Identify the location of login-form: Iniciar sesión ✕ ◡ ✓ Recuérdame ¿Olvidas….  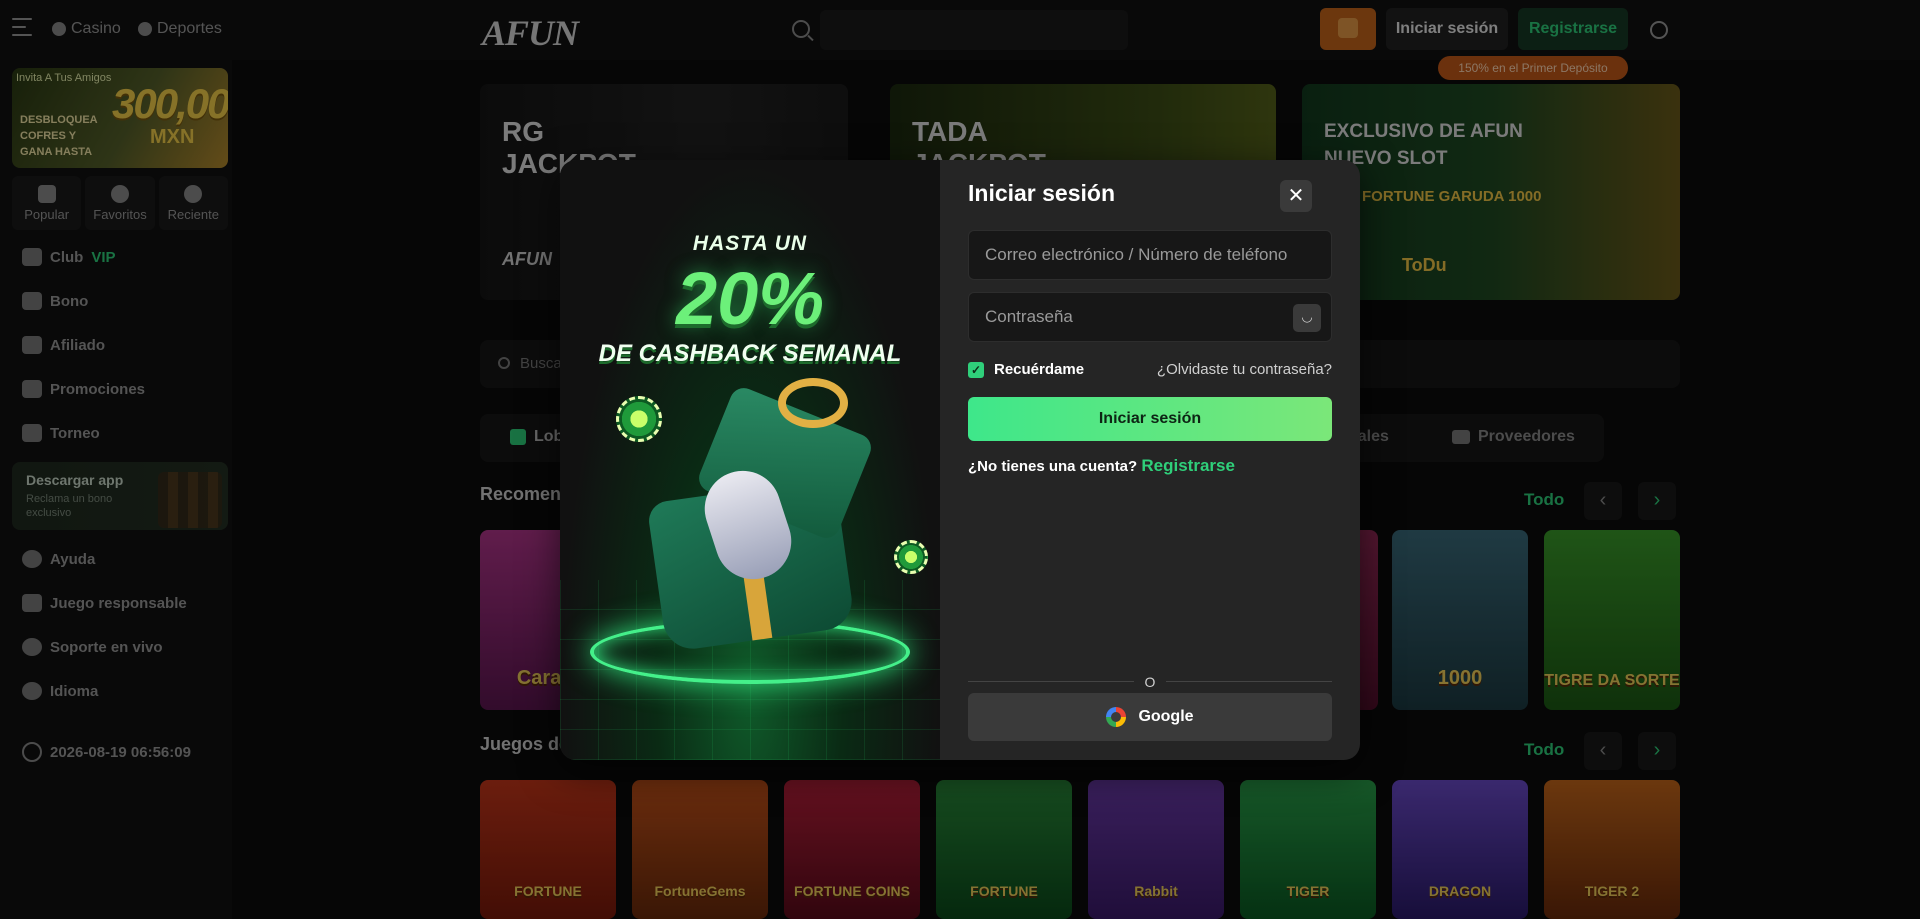
(1150, 460).